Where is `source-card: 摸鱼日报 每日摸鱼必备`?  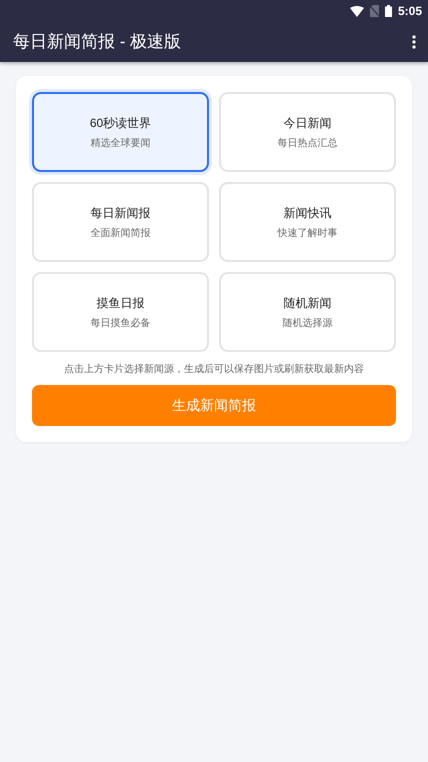 source-card: 摸鱼日报 每日摸鱼必备 is located at coordinates (120, 312).